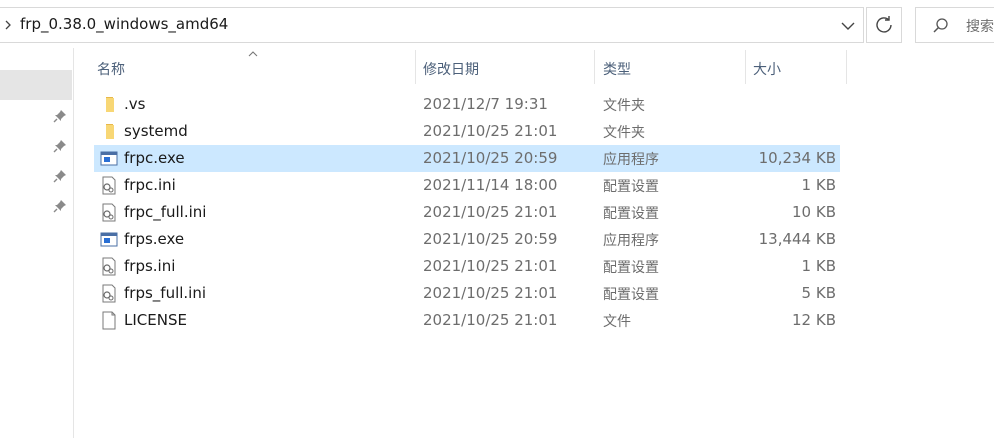 The image size is (994, 438). What do you see at coordinates (150, 185) in the screenshot?
I see `file-name: frpc.ini` at bounding box center [150, 185].